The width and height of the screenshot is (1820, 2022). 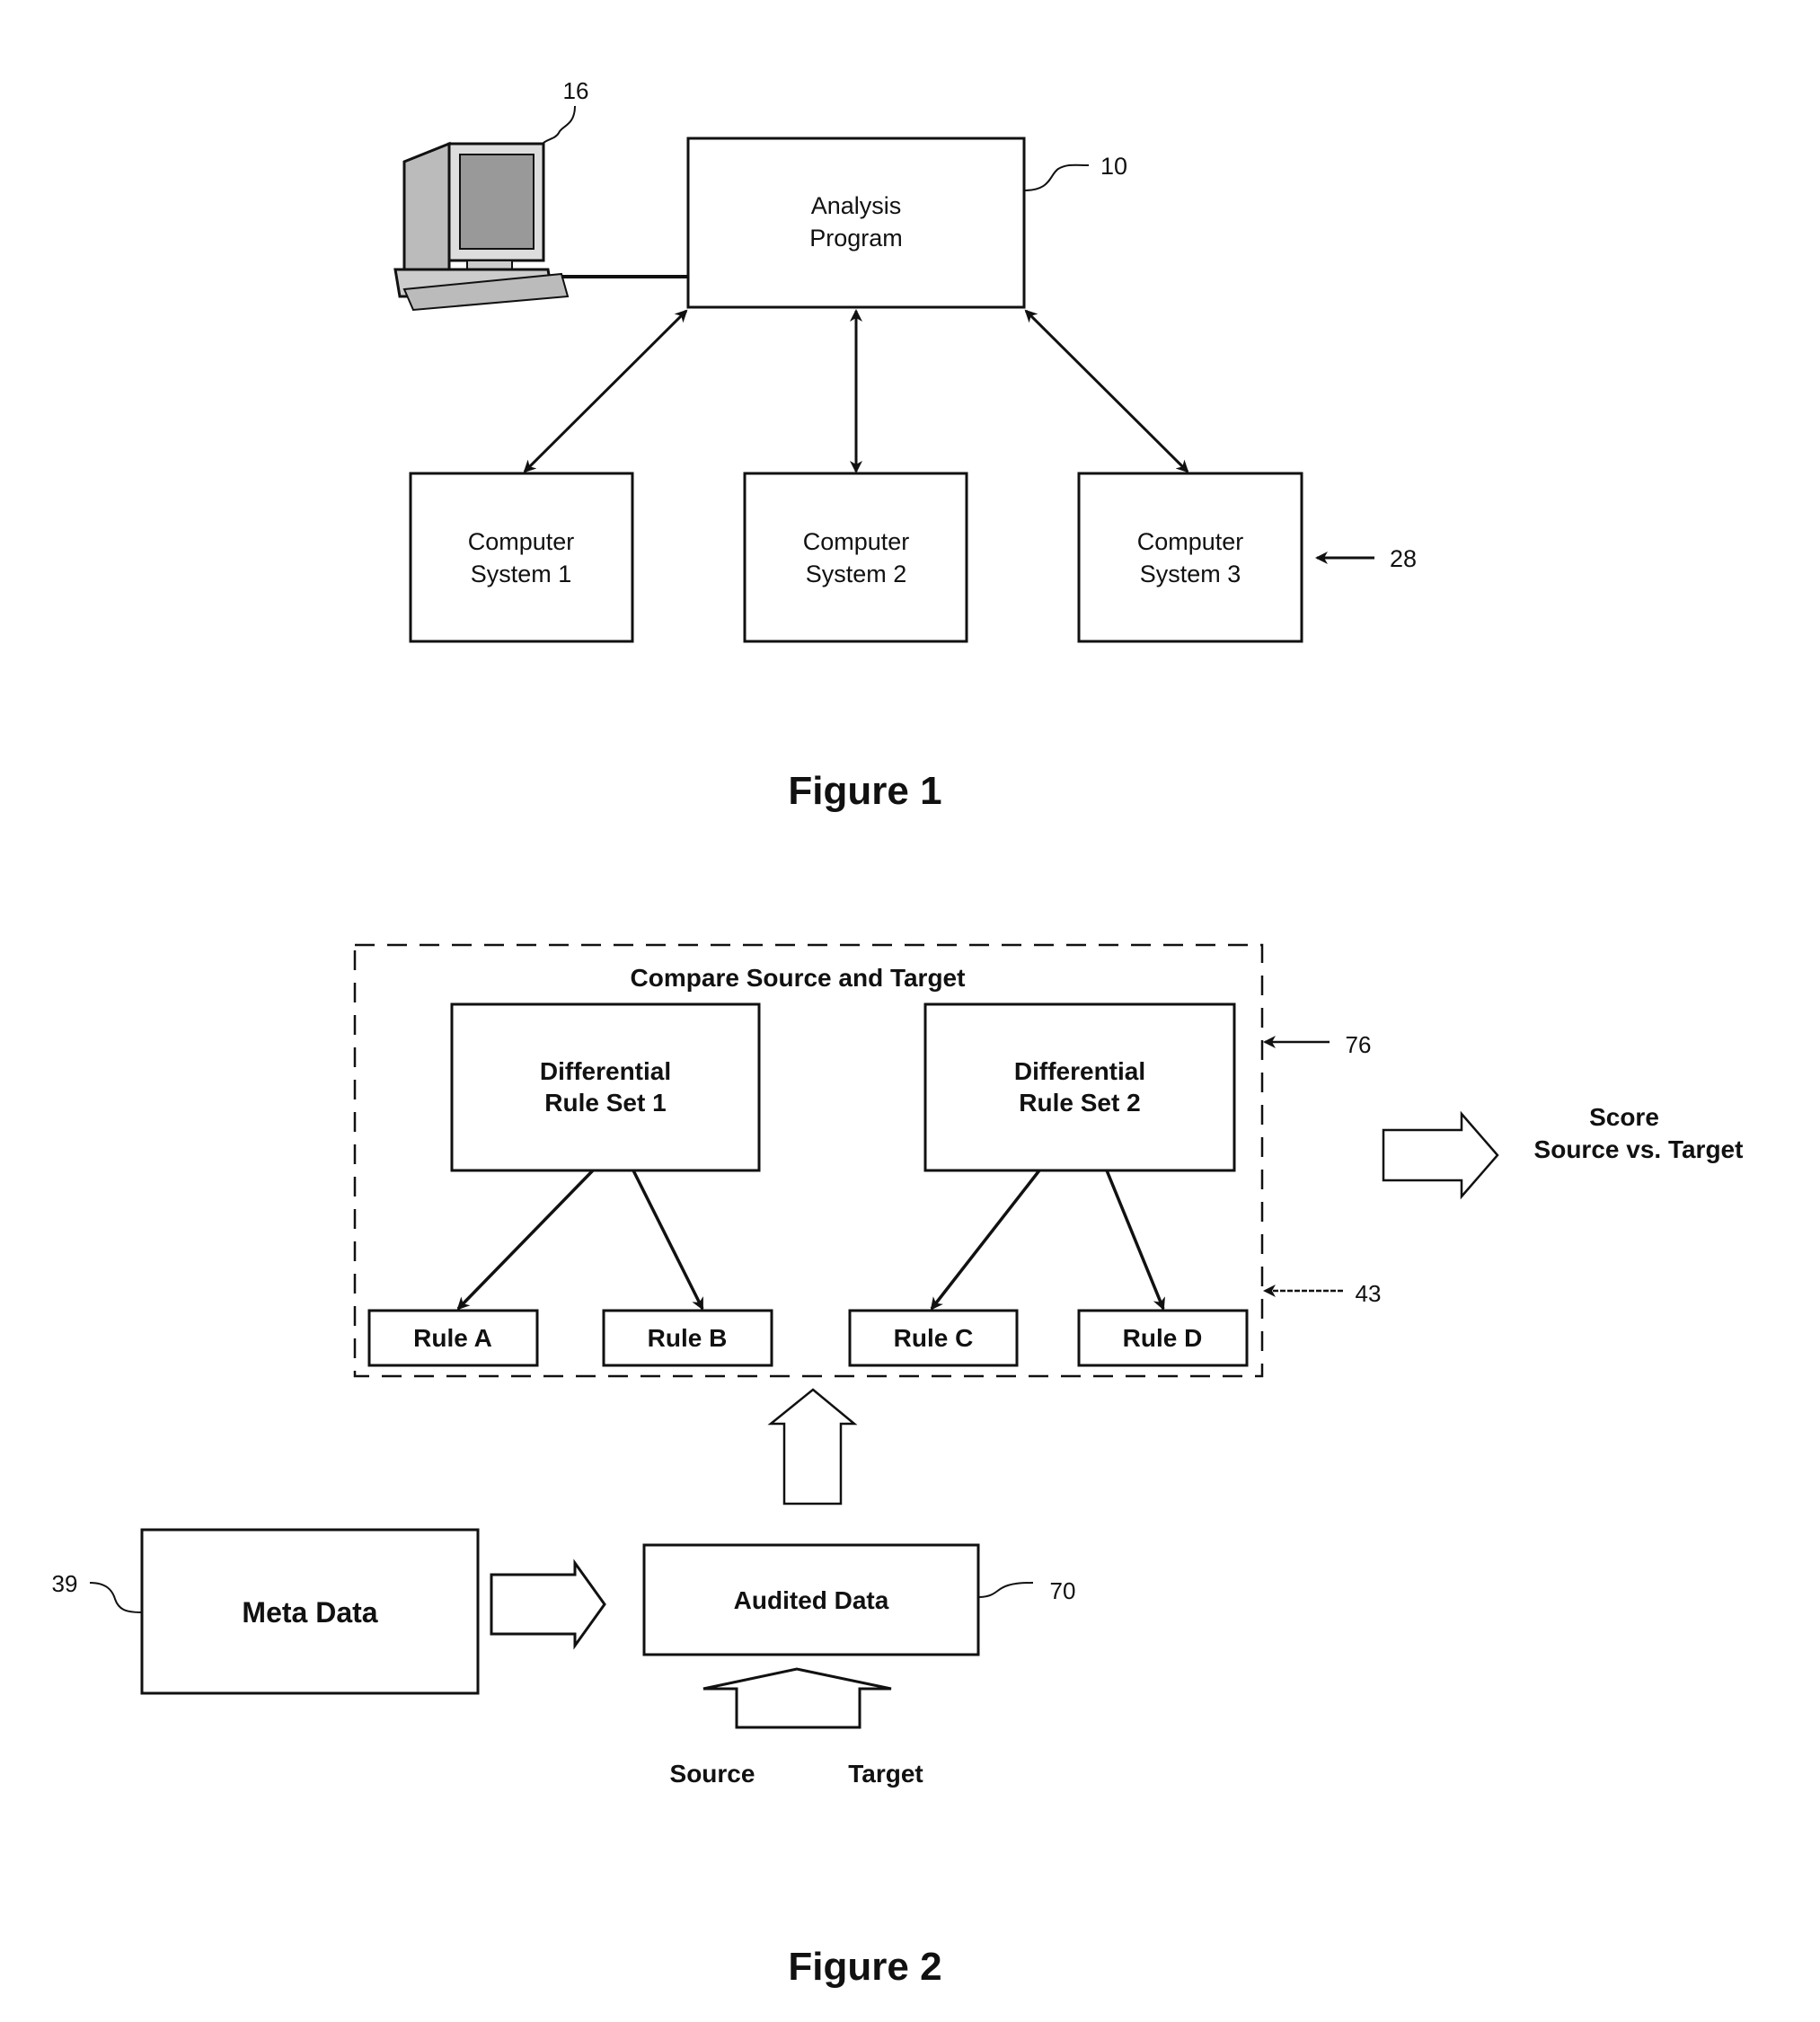 I want to click on system-1-line1: Computer, so click(x=521, y=541).